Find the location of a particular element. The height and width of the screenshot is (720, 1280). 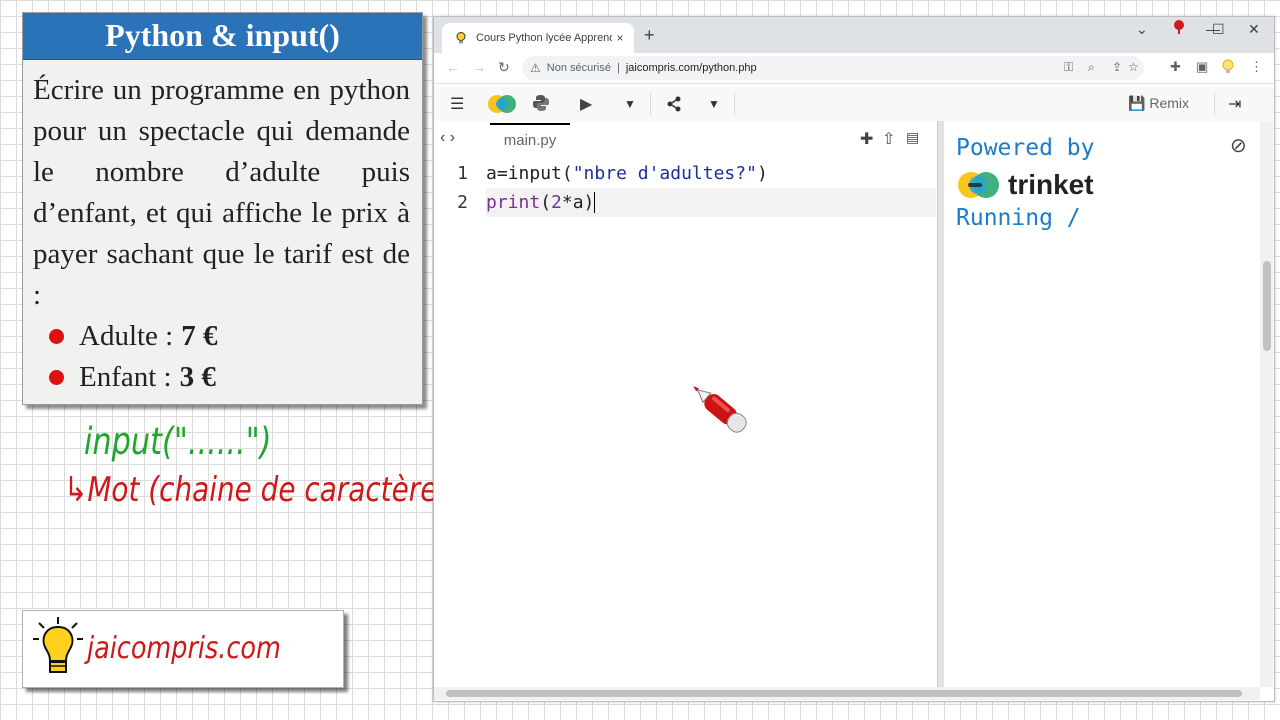

login-icon: ⇥ is located at coordinates (1234, 104).